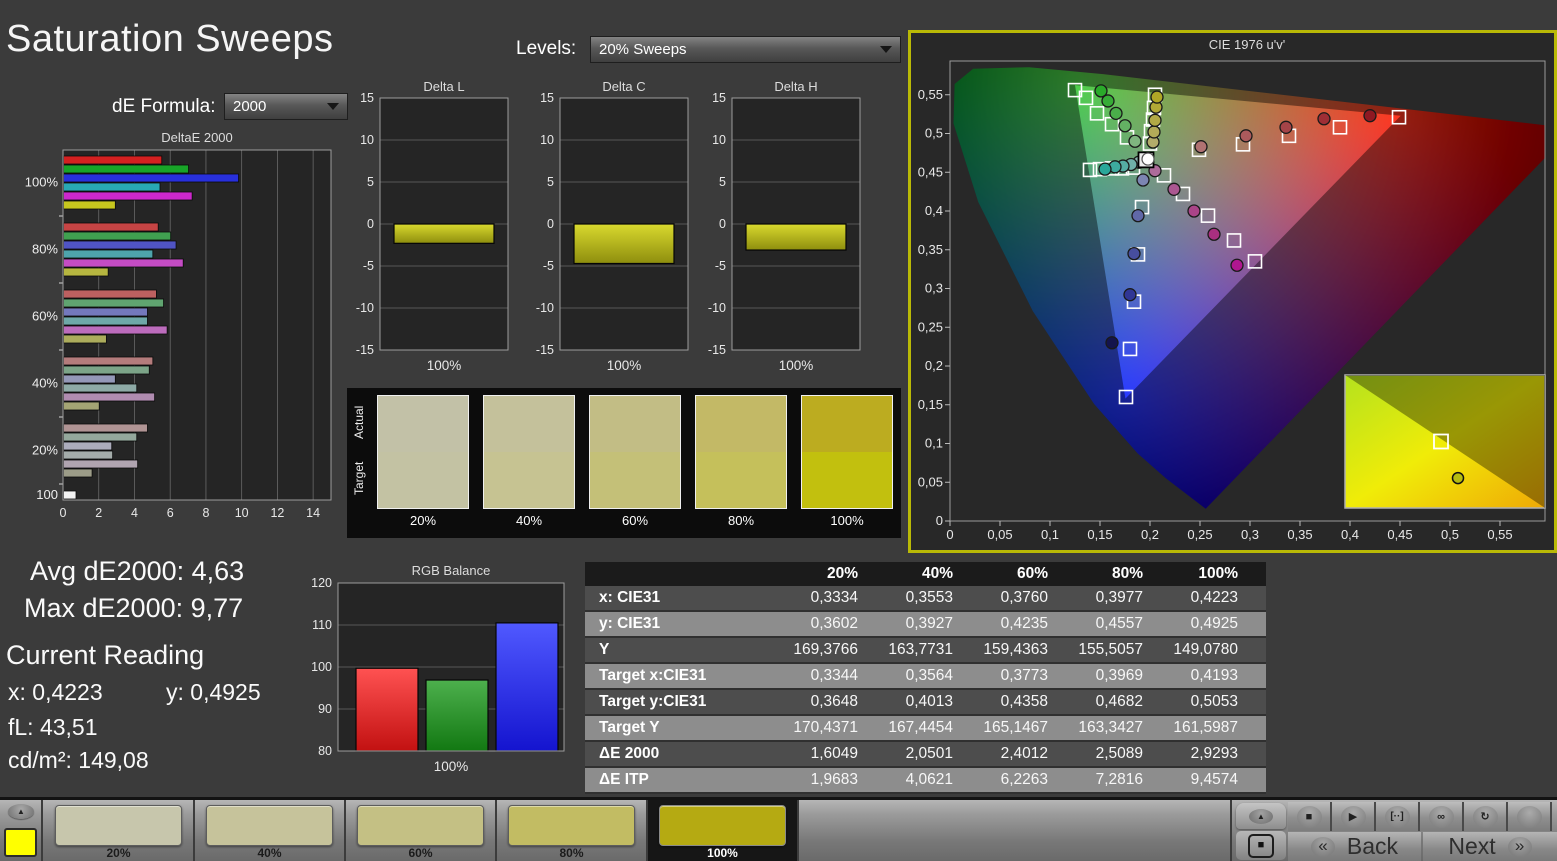  What do you see at coordinates (421, 830) in the screenshot?
I see `patch-tab-60%: 60%` at bounding box center [421, 830].